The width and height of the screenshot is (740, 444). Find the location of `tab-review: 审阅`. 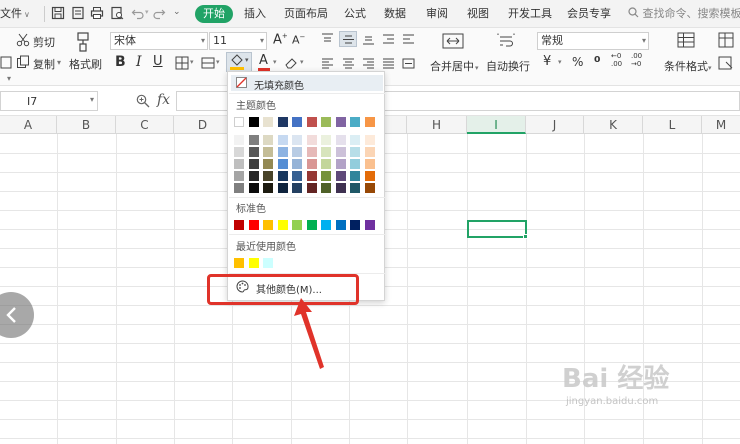

tab-review: 审阅 is located at coordinates (437, 14).